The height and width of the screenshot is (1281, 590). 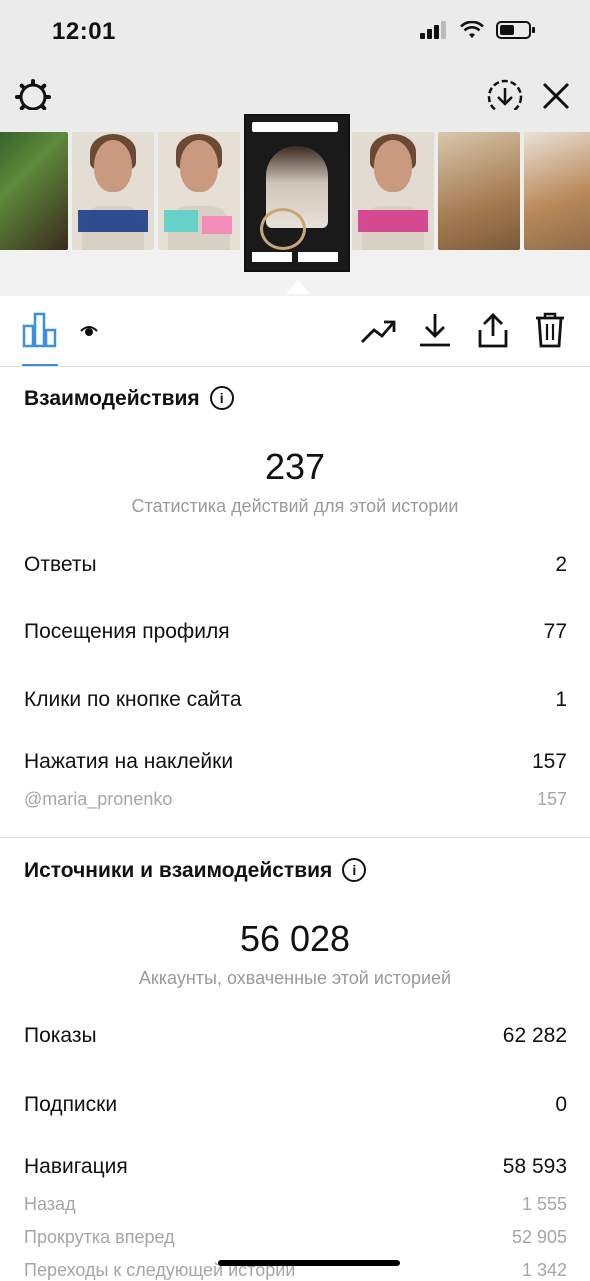 I want to click on section-divider, so click(x=295, y=837).